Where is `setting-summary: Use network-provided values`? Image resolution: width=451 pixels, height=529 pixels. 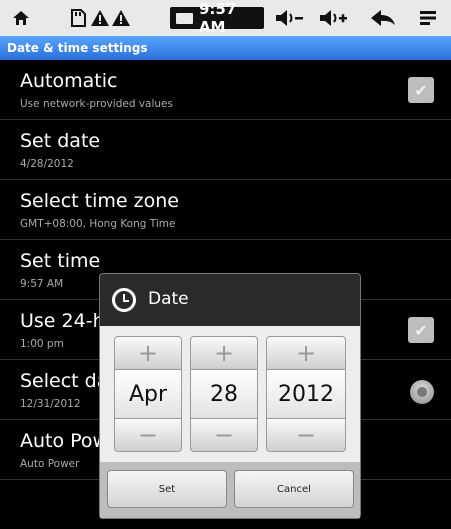 setting-summary: Use network-provided values is located at coordinates (96, 104).